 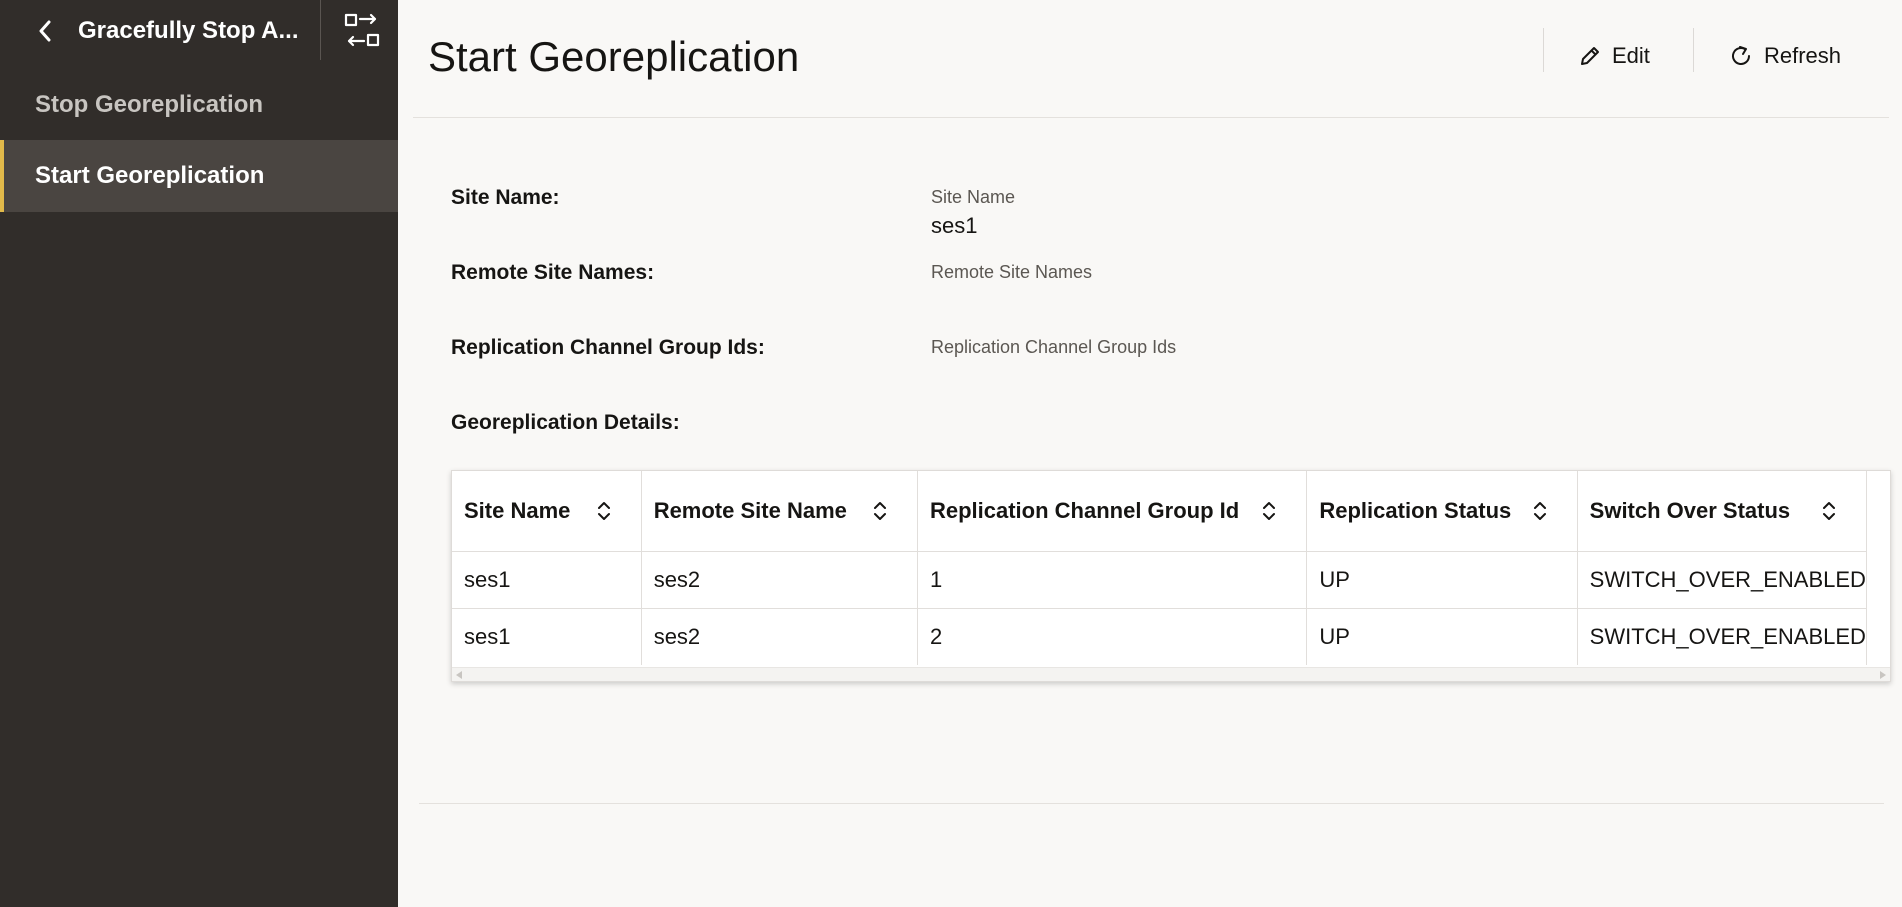 I want to click on column-header-label: Replication Status, so click(x=1415, y=510).